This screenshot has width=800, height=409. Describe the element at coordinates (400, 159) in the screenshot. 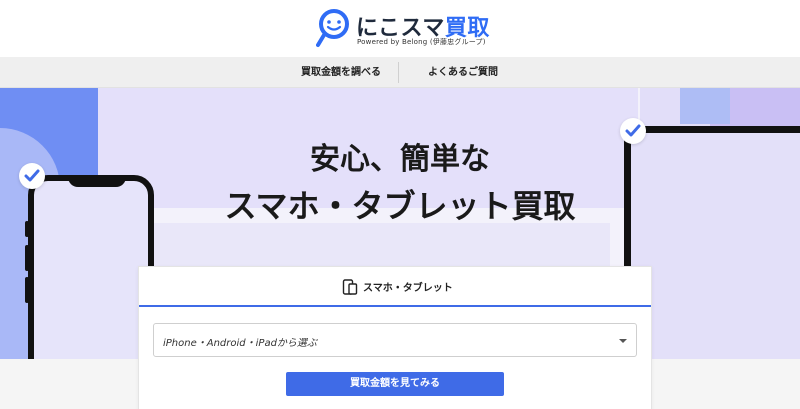

I see `hero-headline-line1: 安心、簡単な` at that location.